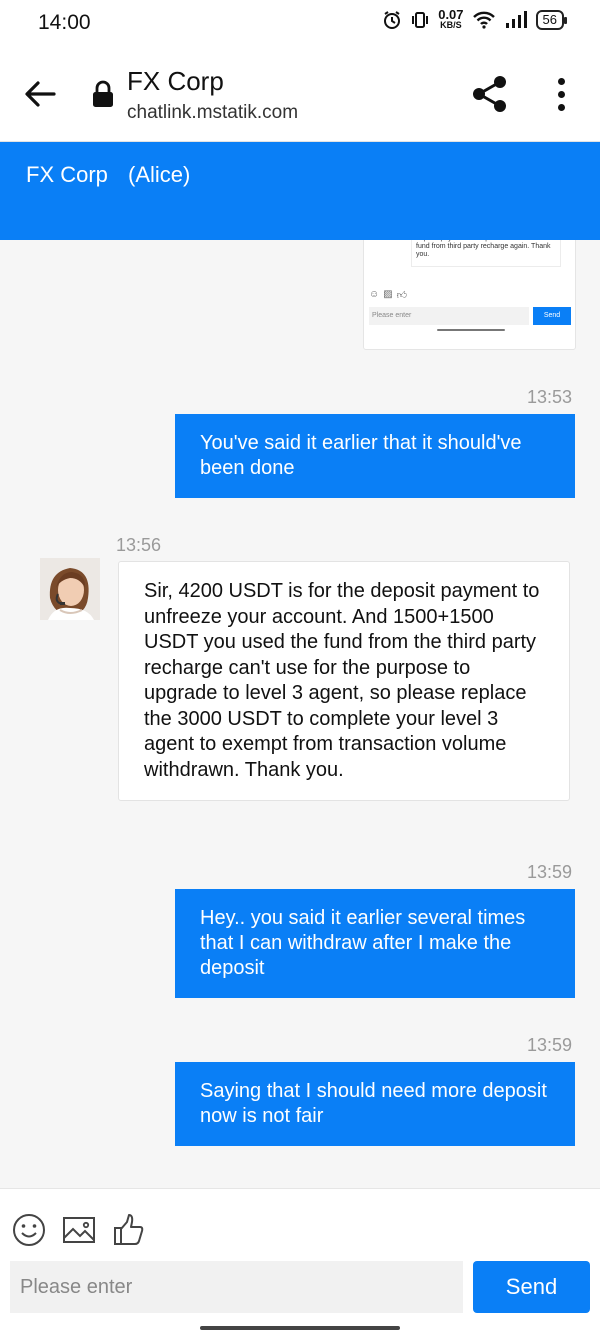  Describe the element at coordinates (451, 14) in the screenshot. I see `net-speed-value: 0.07` at that location.